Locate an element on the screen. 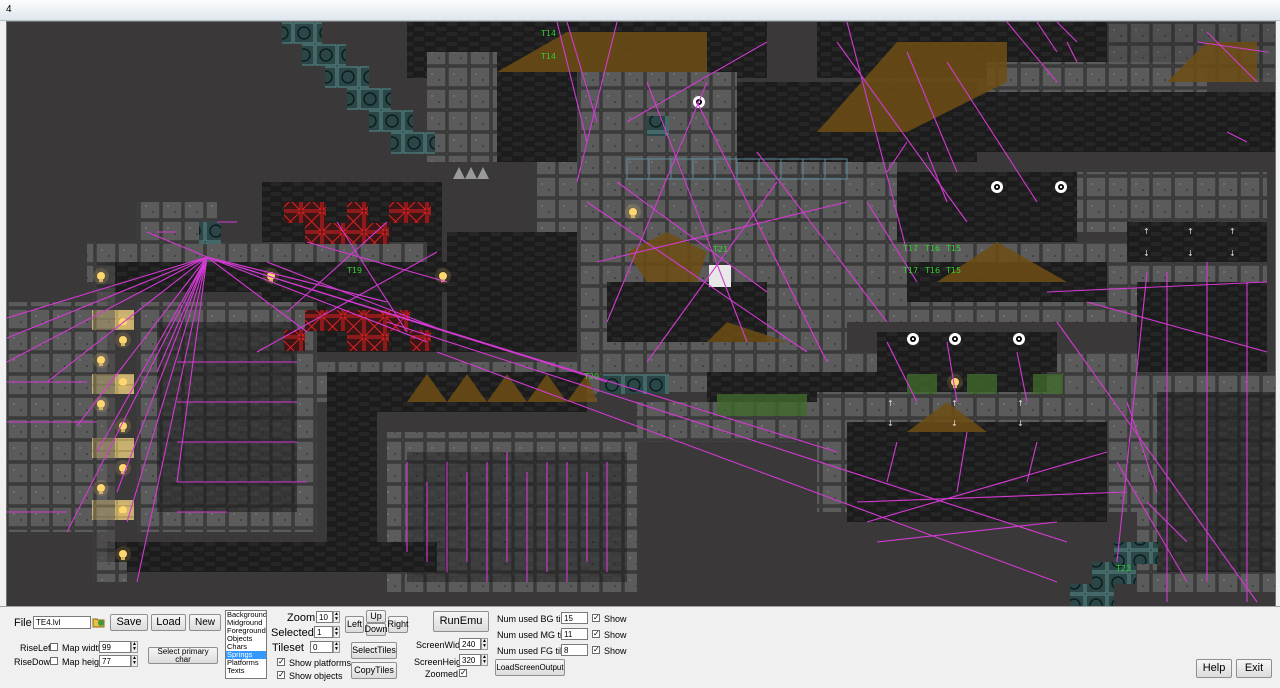 The height and width of the screenshot is (688, 1280). scroll-left-button: Left is located at coordinates (354, 624).